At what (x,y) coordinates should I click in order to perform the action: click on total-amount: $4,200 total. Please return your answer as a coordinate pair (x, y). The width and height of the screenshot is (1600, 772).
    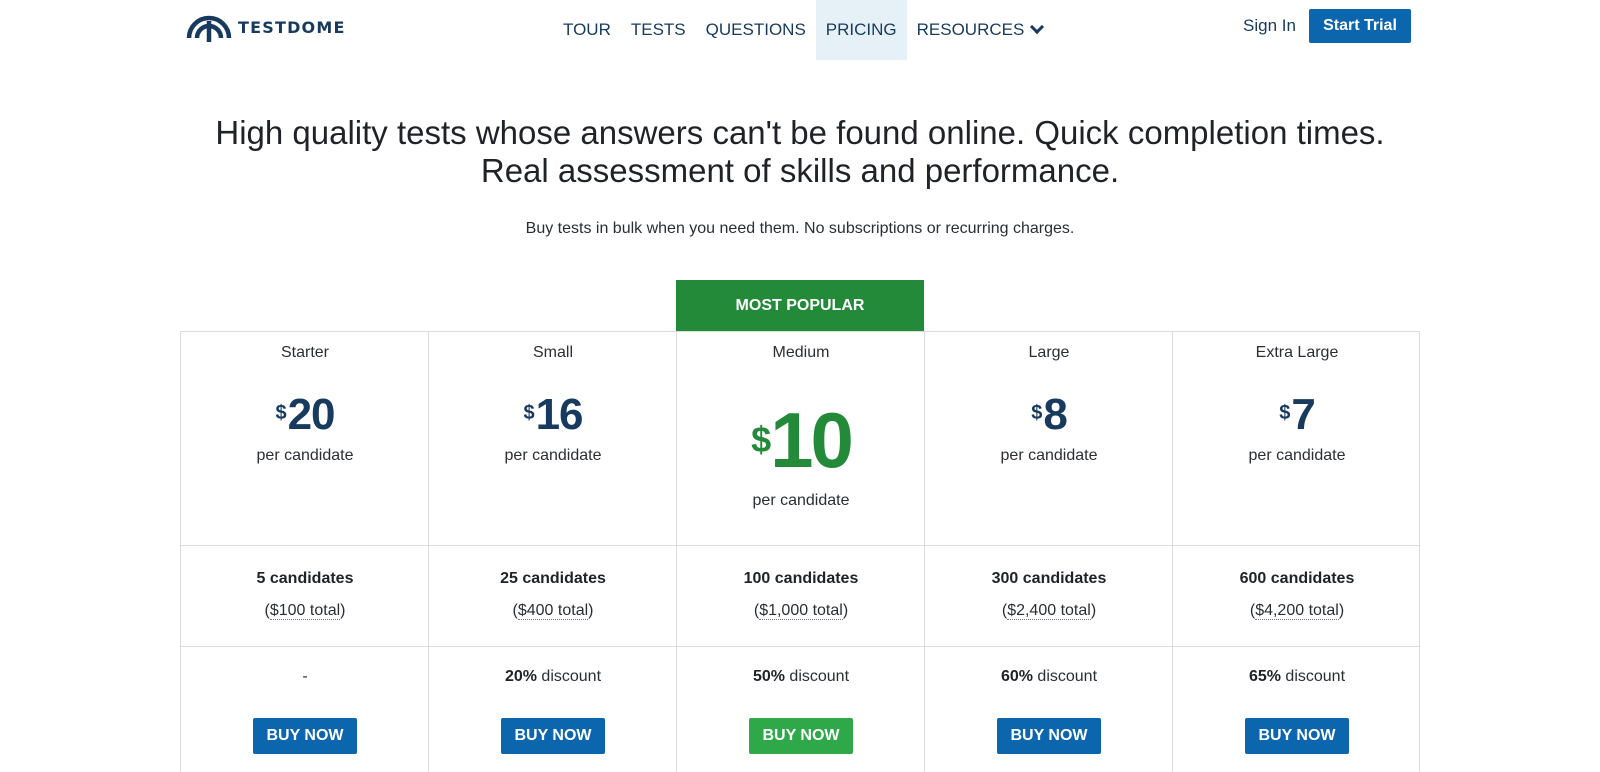
    Looking at the image, I should click on (1297, 611).